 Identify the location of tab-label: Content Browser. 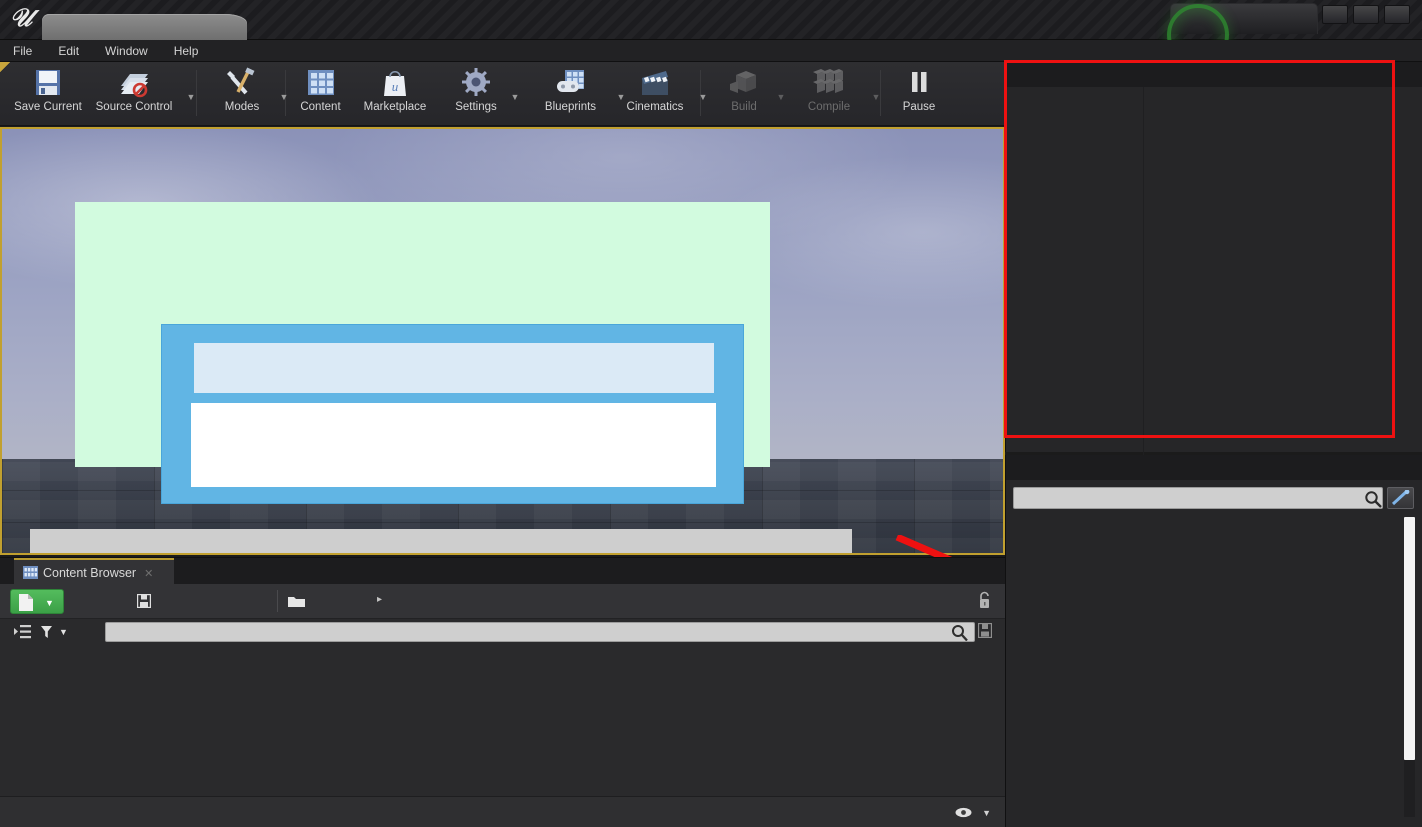
(90, 573).